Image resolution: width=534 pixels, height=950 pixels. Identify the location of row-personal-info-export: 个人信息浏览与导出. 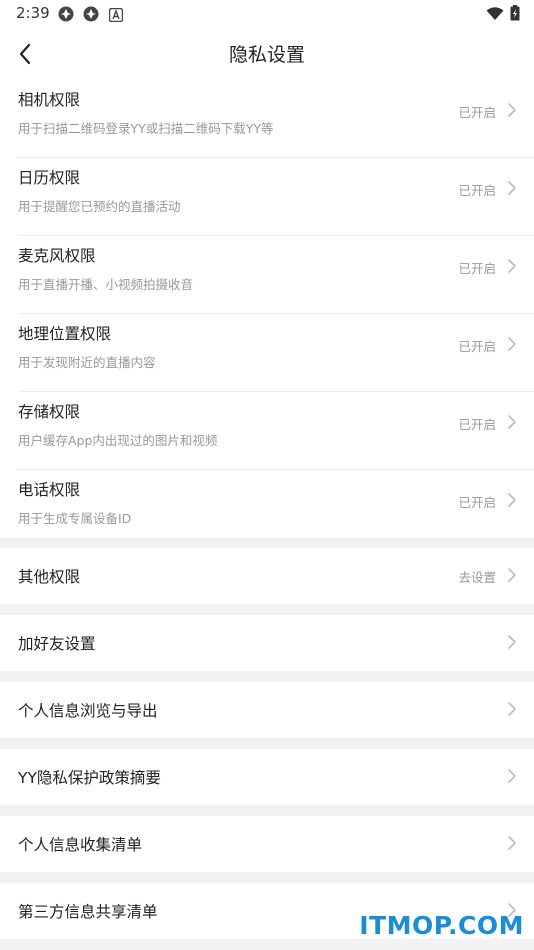
(267, 710).